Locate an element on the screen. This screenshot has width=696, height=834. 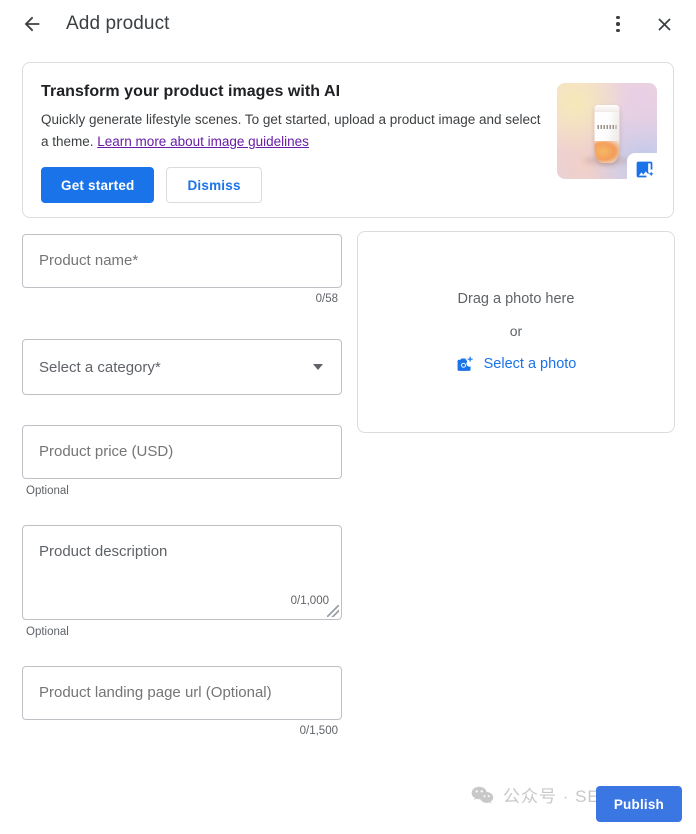
promo-thumbnail is located at coordinates (607, 131).